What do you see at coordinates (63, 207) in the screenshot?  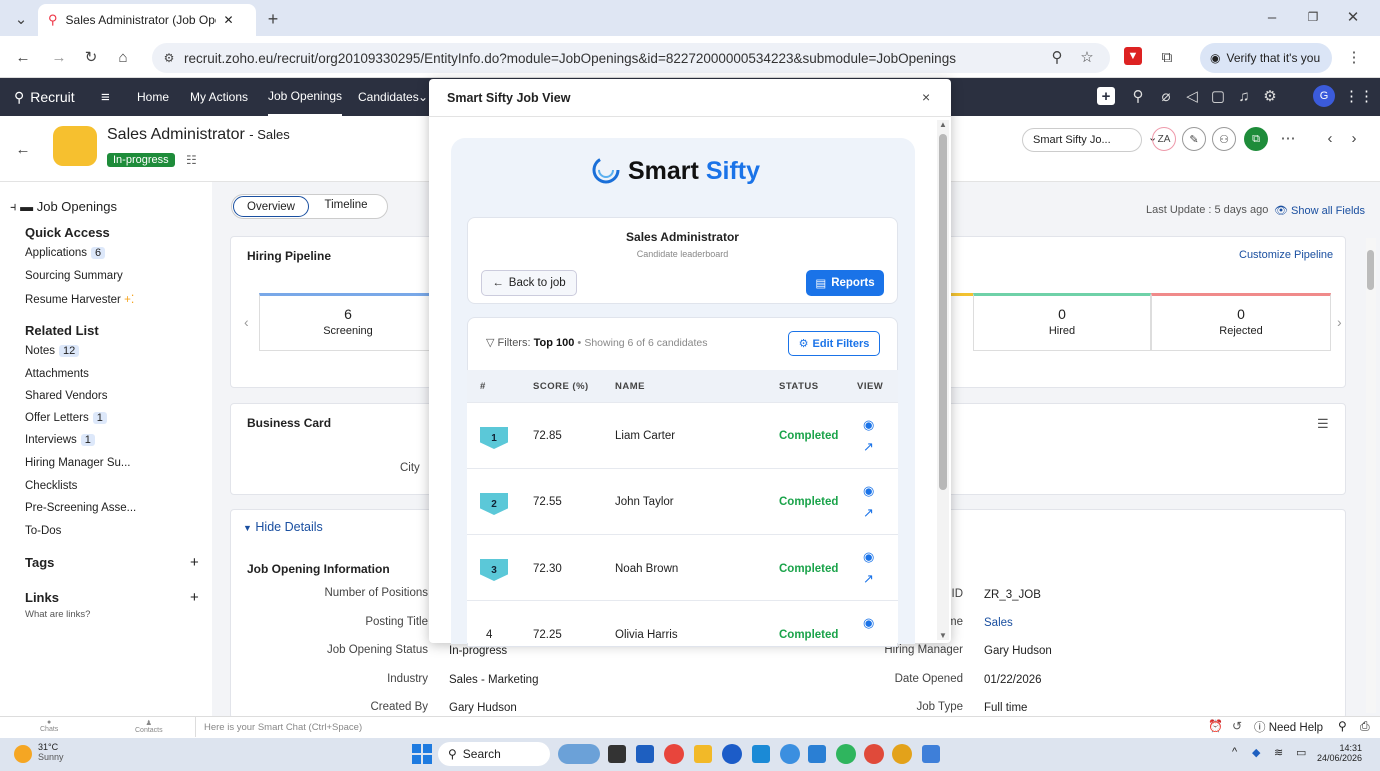 I see `sidebar-back: ⫞ ▬ Job Openings` at bounding box center [63, 207].